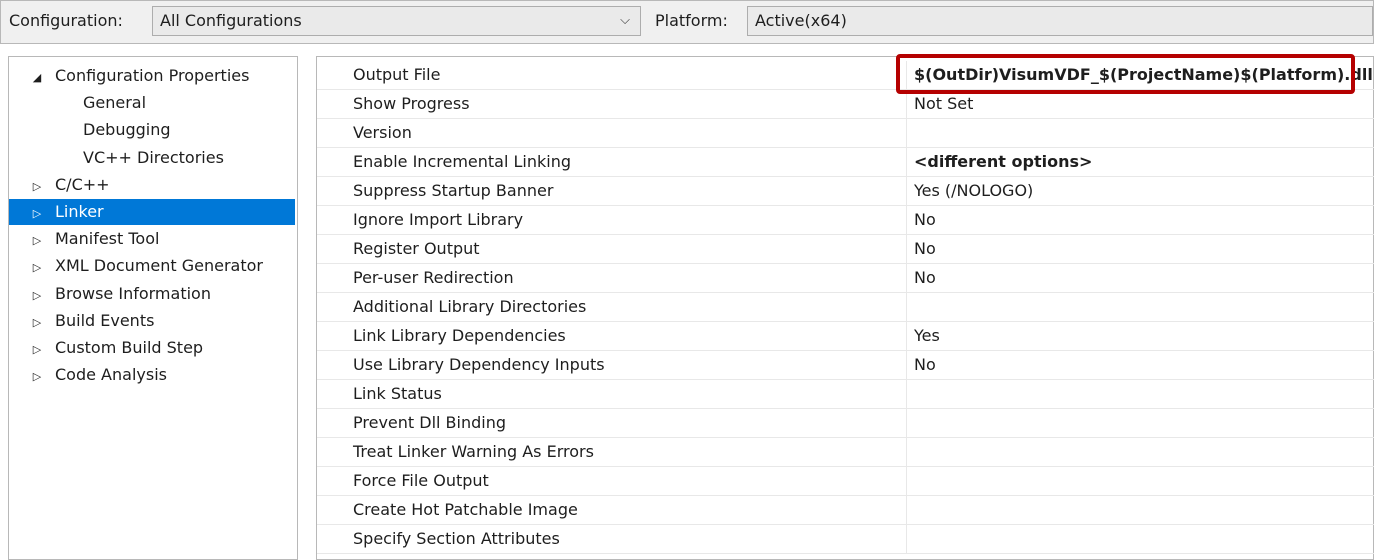 The height and width of the screenshot is (560, 1376). I want to click on property-value: <different options>, so click(1003, 162).